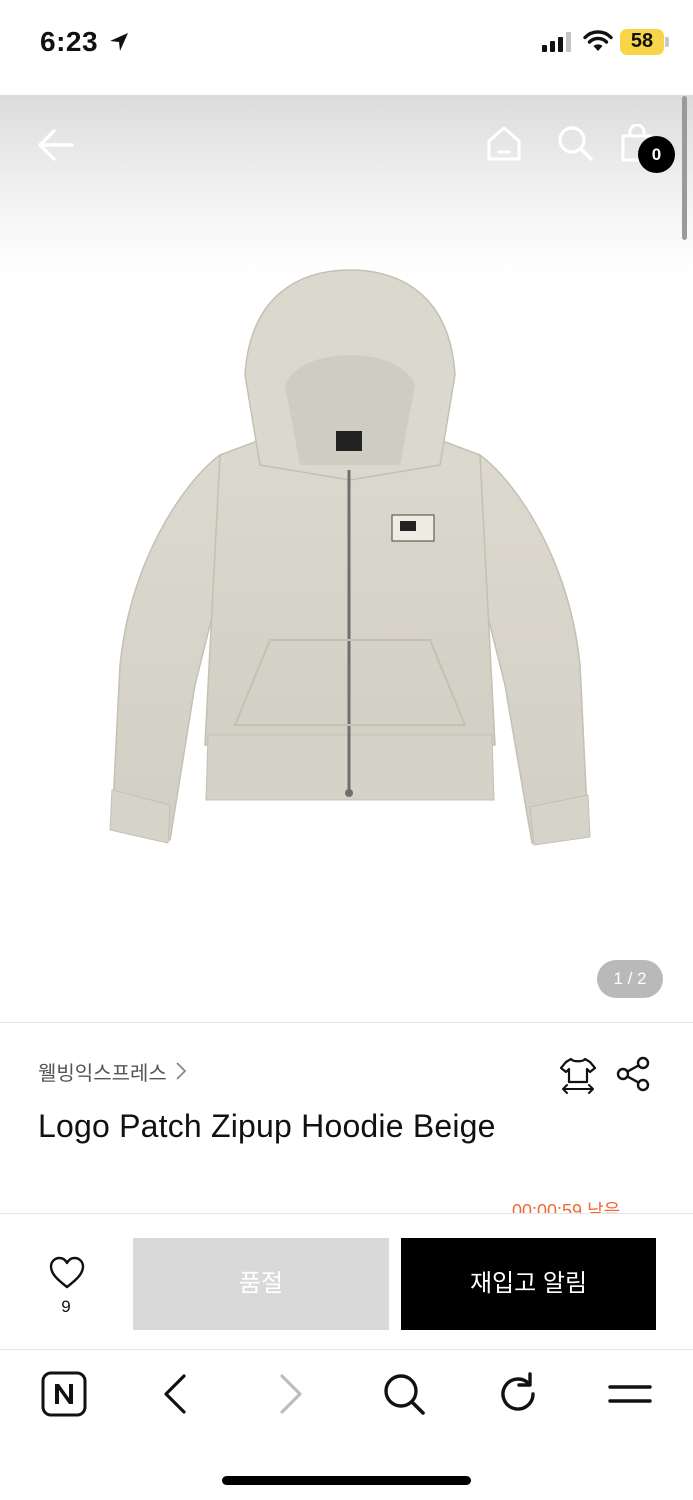 The image size is (693, 1500). I want to click on brand-link: 웰빙익스프레스, so click(112, 1071).